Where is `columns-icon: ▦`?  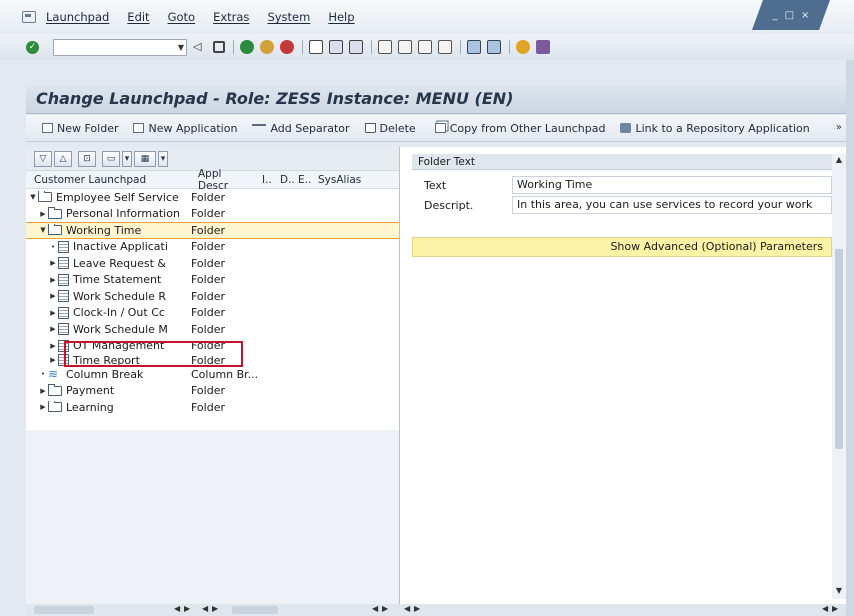
columns-icon: ▦ is located at coordinates (145, 158).